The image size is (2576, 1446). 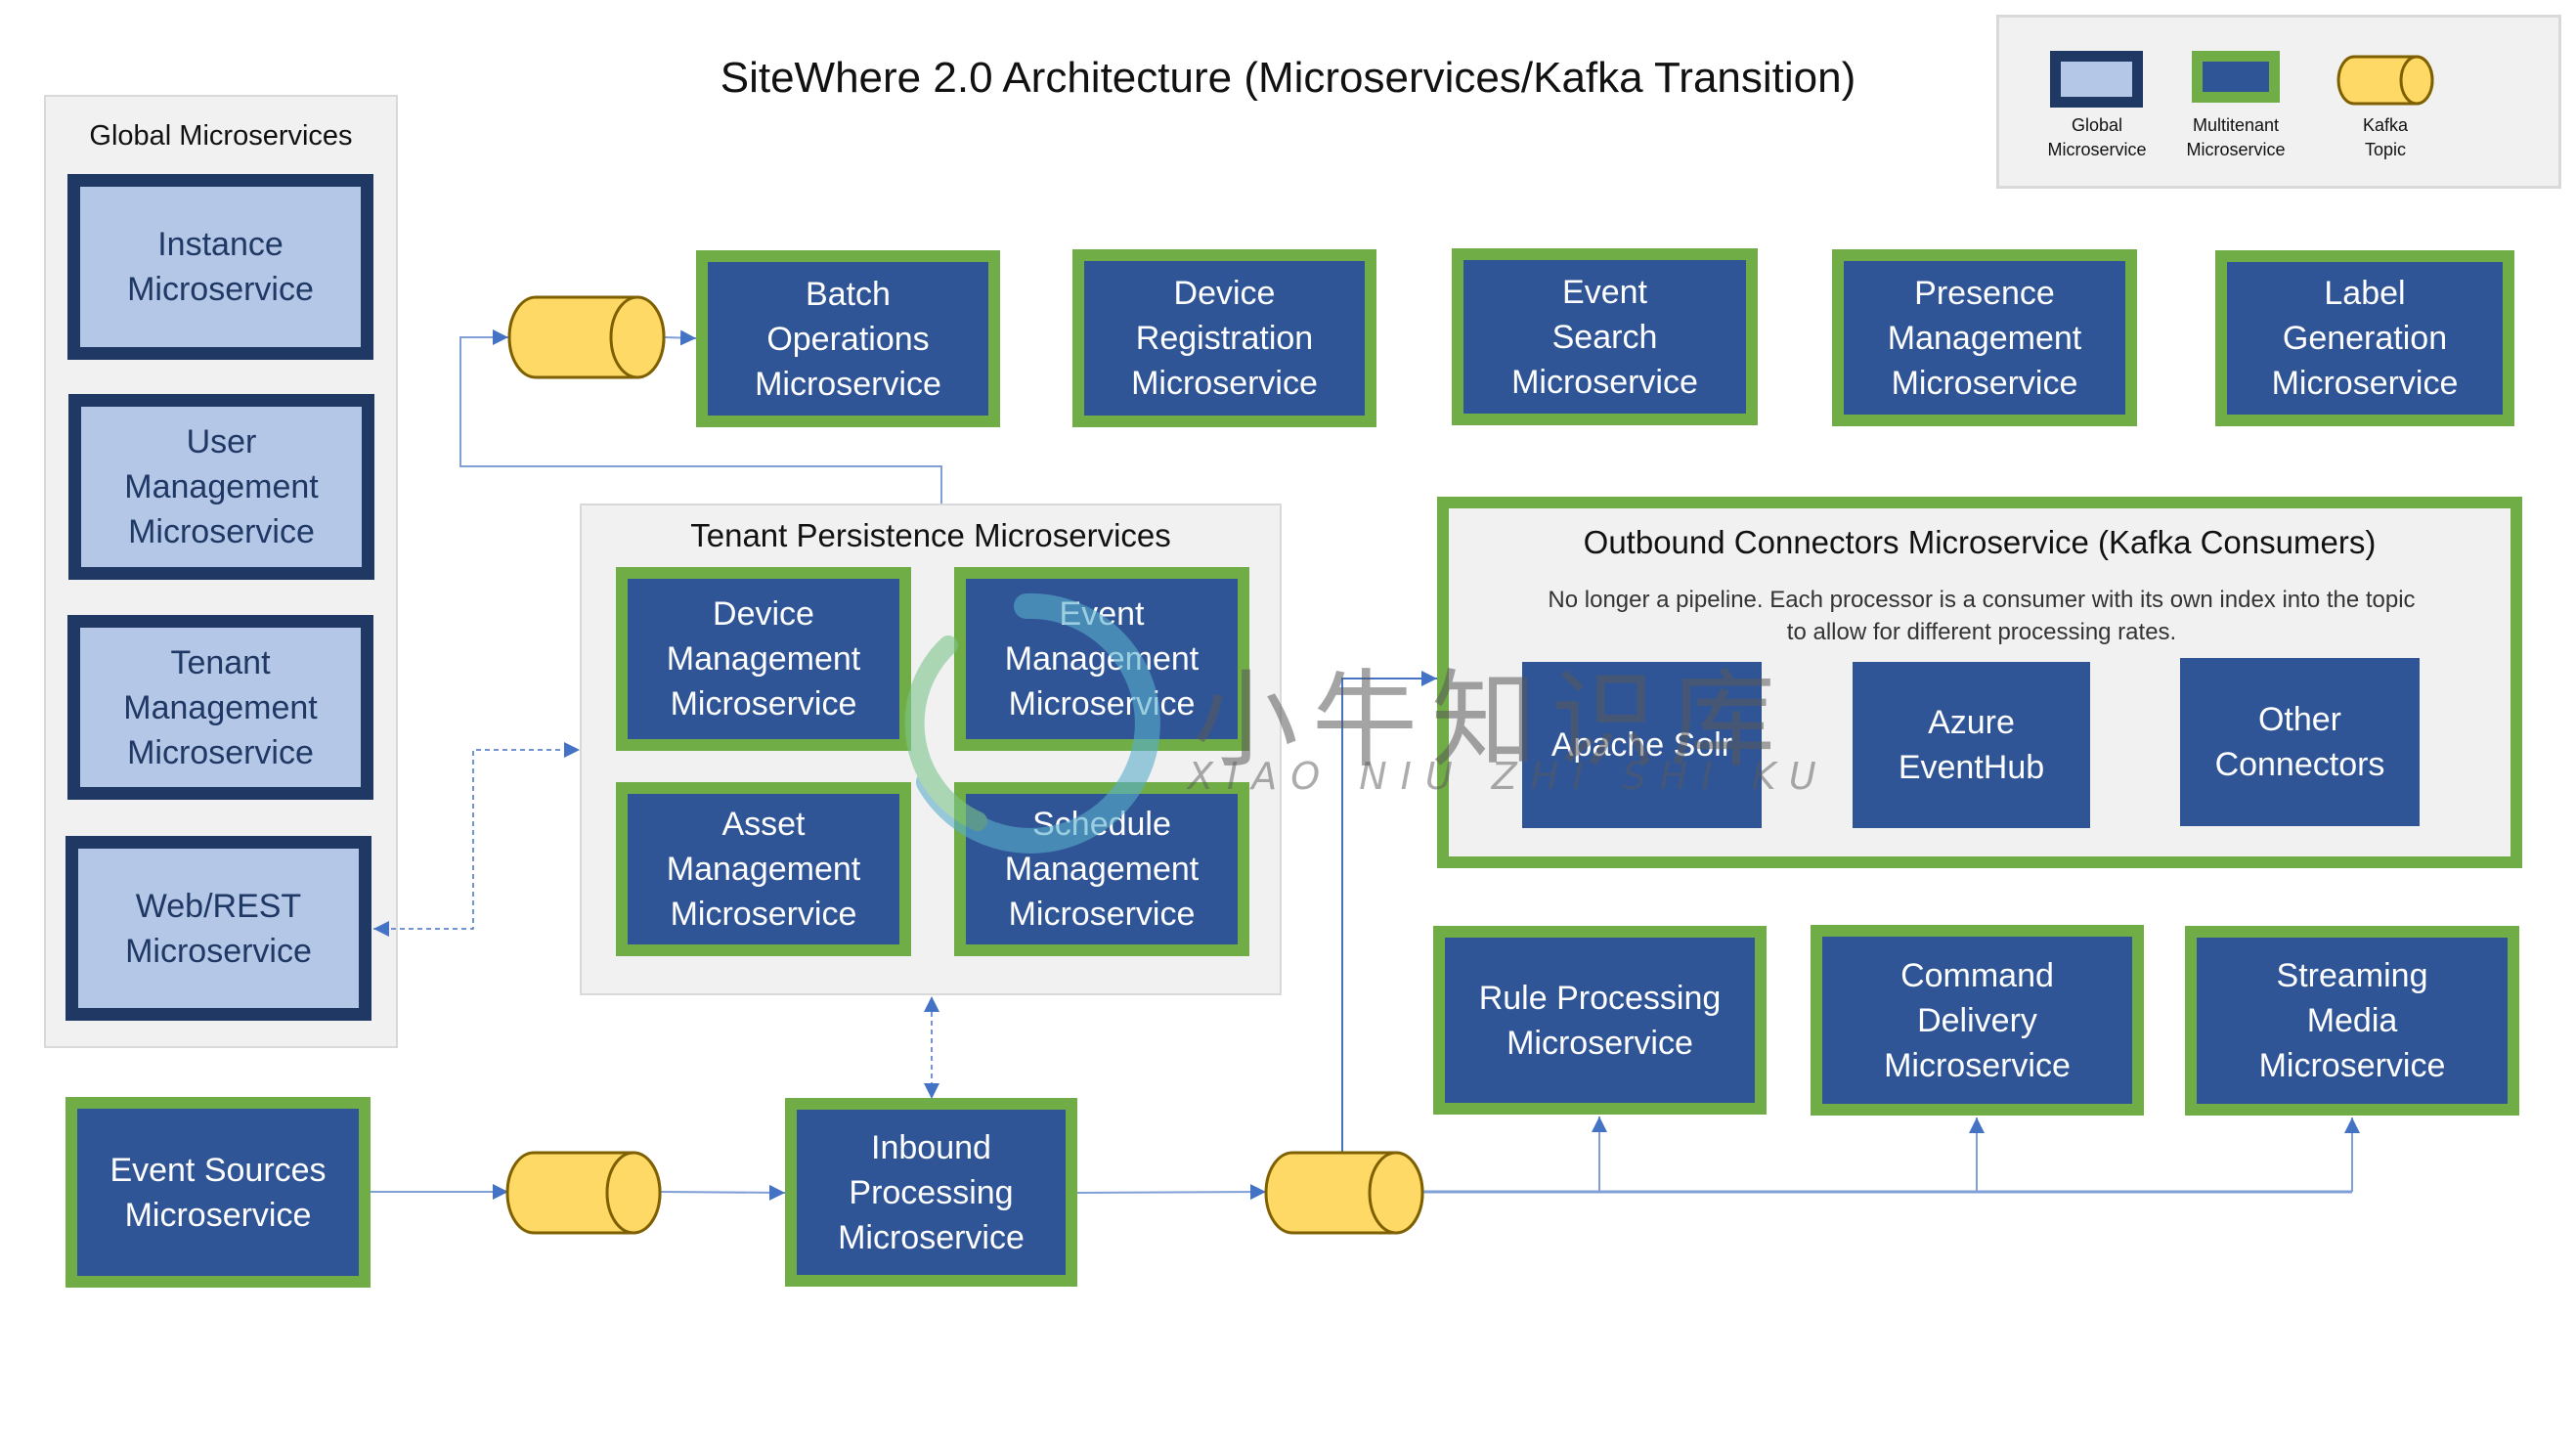 I want to click on persistence-up-arrowhead, so click(x=932, y=1004).